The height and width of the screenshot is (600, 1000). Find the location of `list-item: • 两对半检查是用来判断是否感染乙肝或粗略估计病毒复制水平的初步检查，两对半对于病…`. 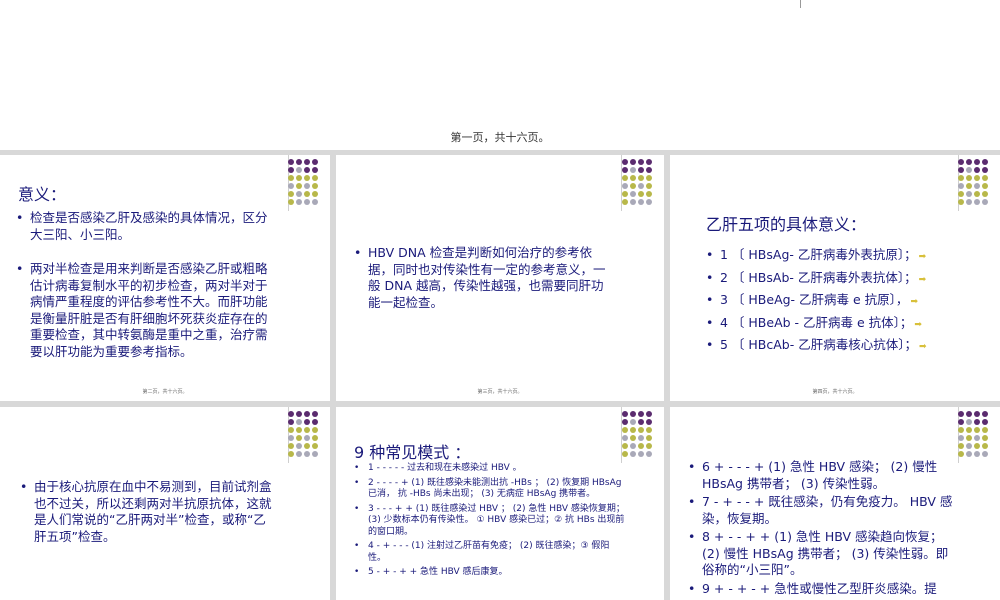

list-item: • 两对半检查是用来判断是否感染乙肝或粗略估计病毒复制水平的初步检查，两对半对于病… is located at coordinates (142, 310).